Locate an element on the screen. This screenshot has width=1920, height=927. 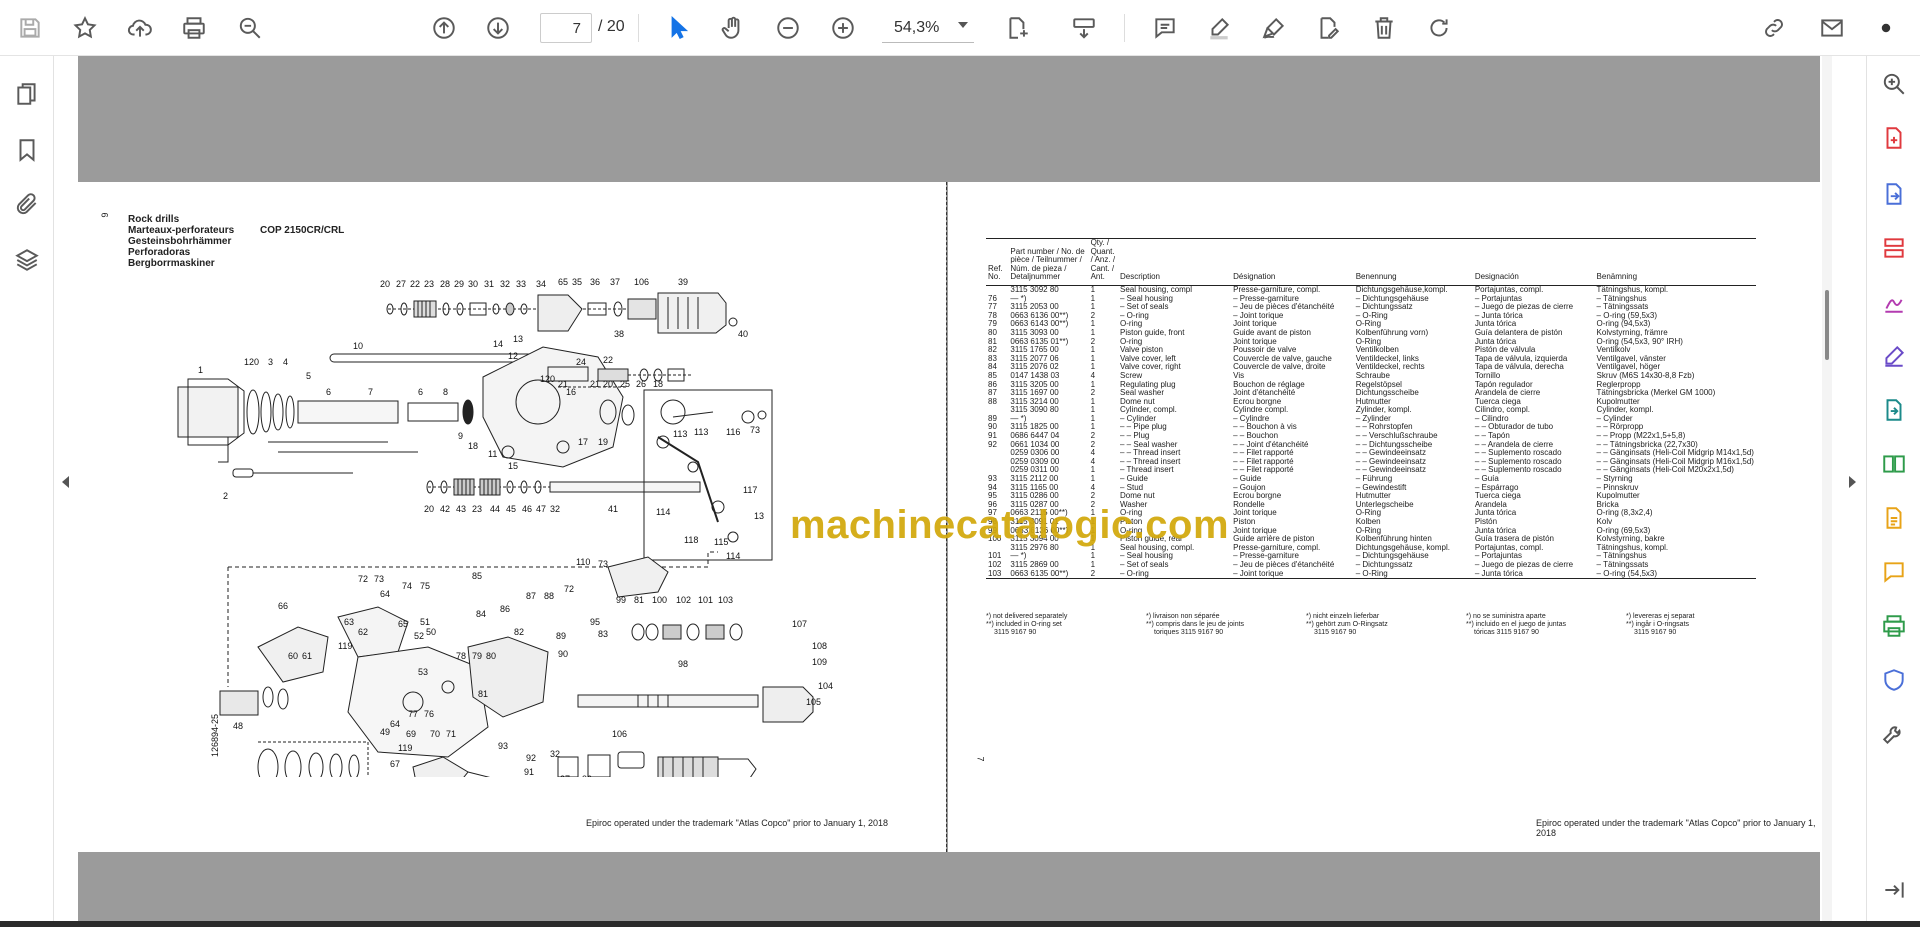
collapse-right-icon is located at coordinates (1852, 482).